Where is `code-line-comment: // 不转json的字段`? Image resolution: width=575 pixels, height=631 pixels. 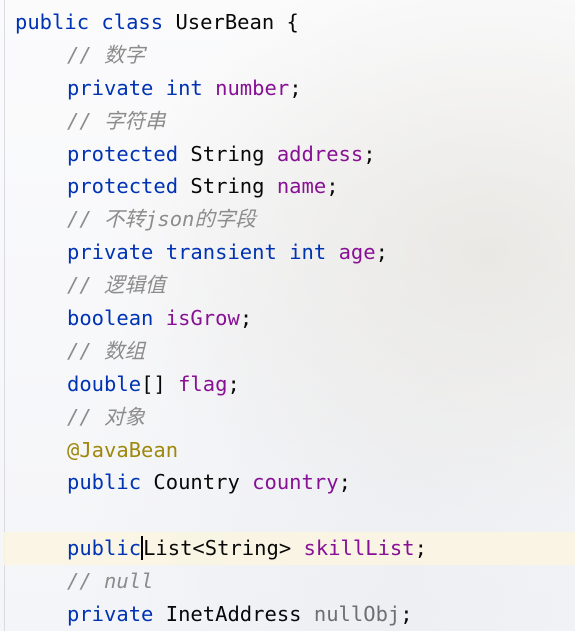
code-line-comment: // 不转json的字段 is located at coordinates (295, 219).